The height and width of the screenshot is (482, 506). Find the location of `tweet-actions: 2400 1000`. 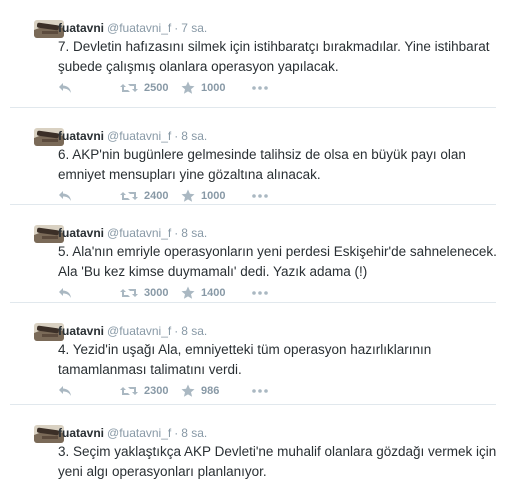

tweet-actions: 2400 1000 is located at coordinates (268, 196).